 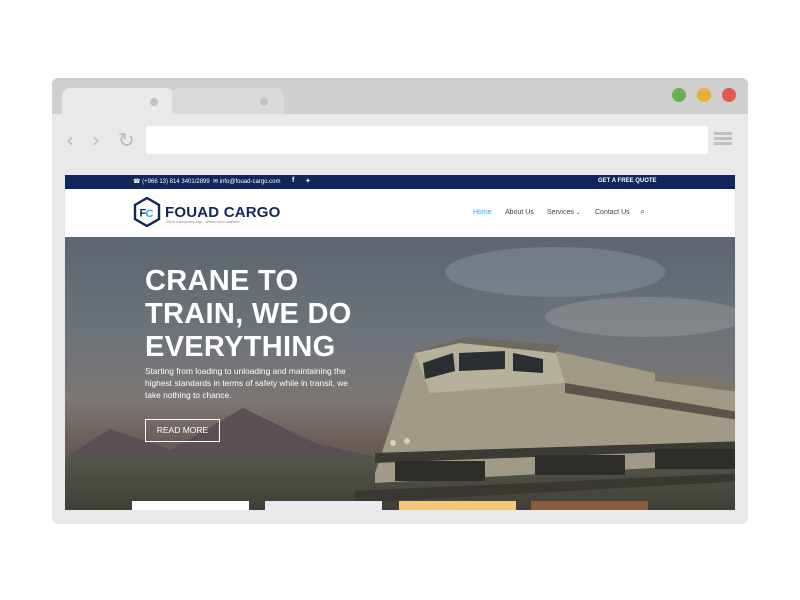 What do you see at coordinates (545, 420) in the screenshot?
I see `train-image` at bounding box center [545, 420].